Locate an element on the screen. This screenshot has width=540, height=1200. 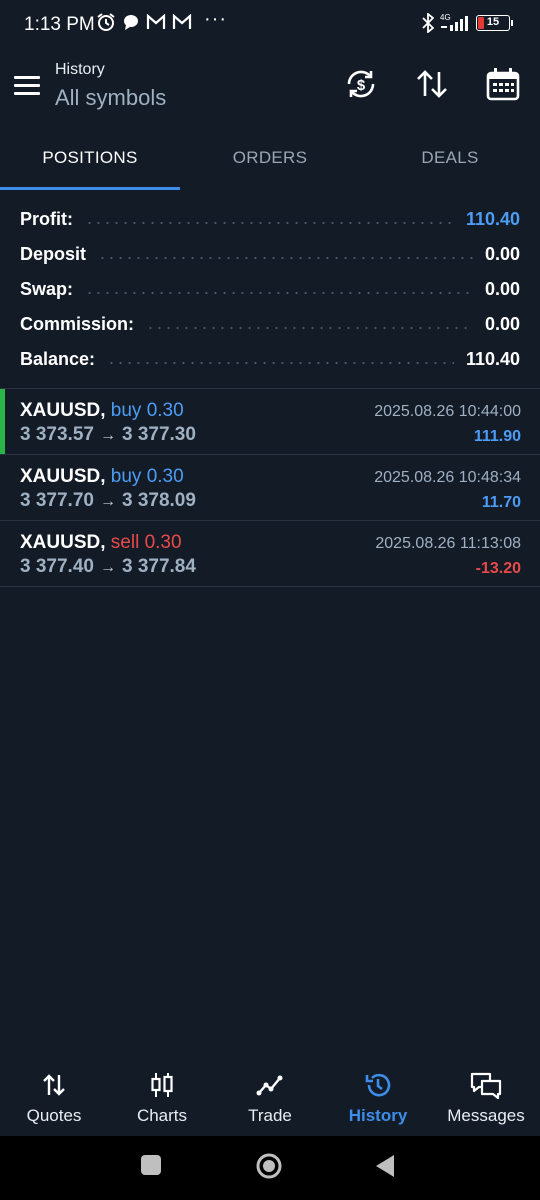
tab-positions: POSITIONS is located at coordinates (90, 159).